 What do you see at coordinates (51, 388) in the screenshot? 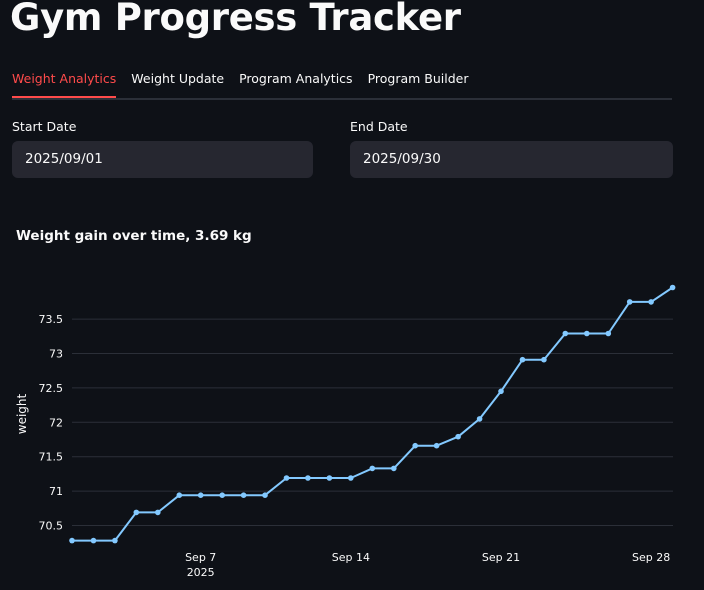
I see `y-tick-label: 72.5` at bounding box center [51, 388].